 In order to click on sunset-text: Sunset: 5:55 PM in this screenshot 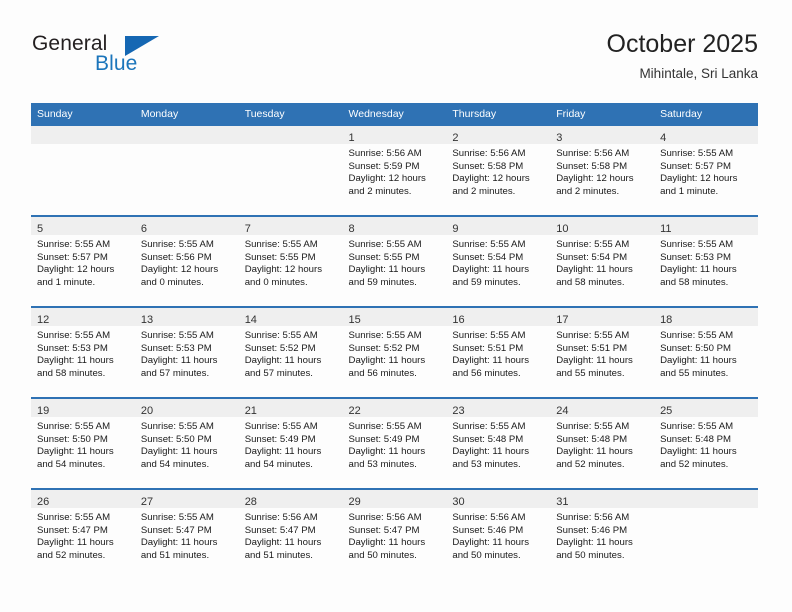, I will do `click(384, 257)`.